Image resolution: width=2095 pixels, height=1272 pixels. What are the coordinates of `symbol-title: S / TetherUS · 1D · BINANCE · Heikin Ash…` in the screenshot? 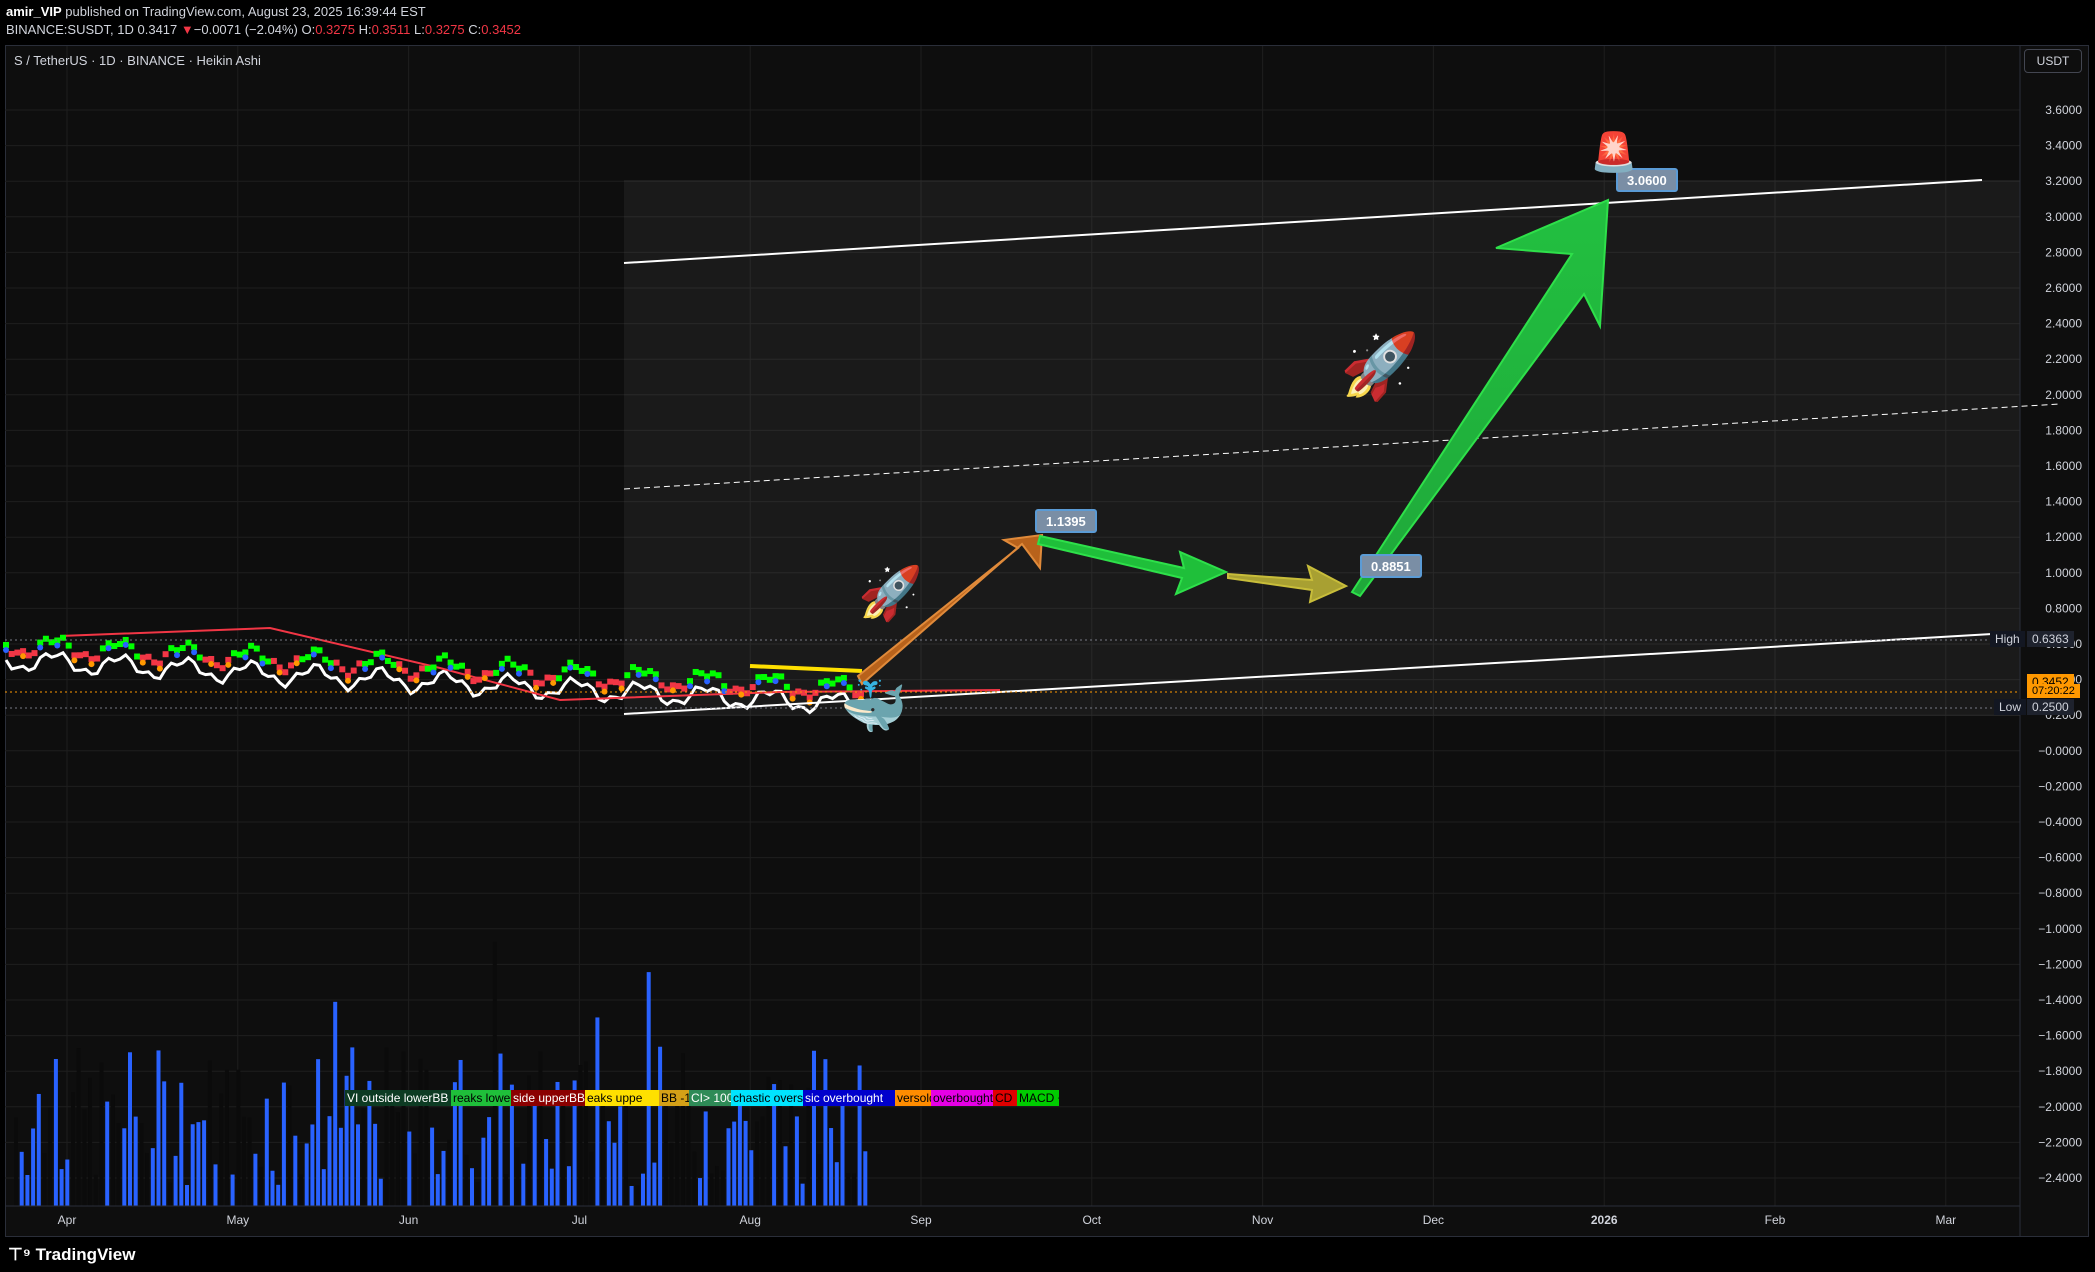 It's located at (137, 60).